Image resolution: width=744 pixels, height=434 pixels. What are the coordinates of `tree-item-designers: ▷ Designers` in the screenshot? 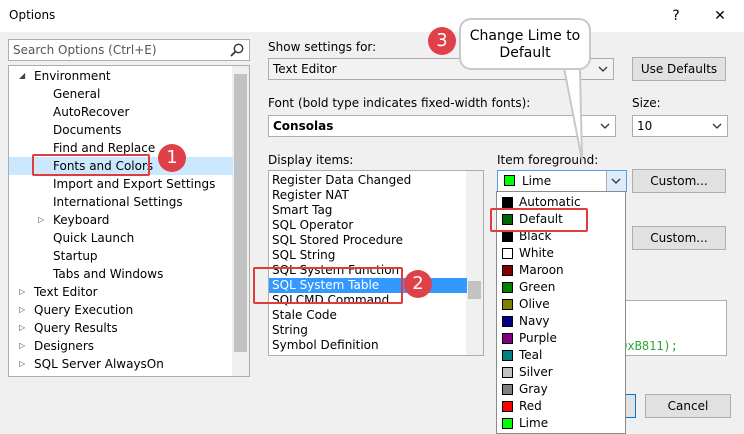 It's located at (121, 346).